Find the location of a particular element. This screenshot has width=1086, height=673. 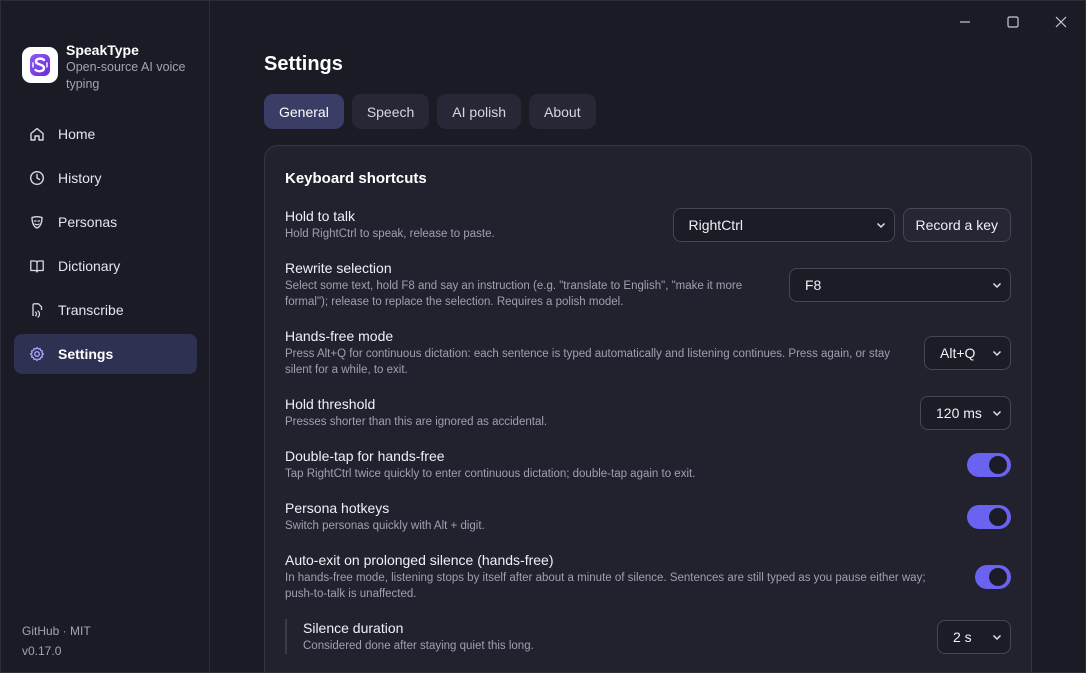

auto-exit-toggle is located at coordinates (993, 576).